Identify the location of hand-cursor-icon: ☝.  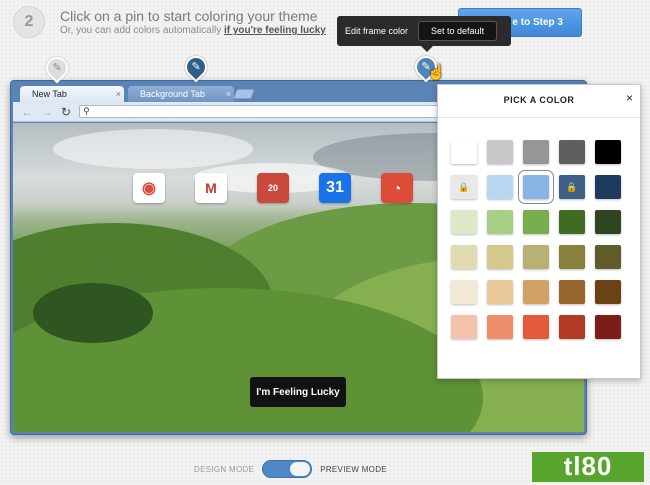
(436, 72).